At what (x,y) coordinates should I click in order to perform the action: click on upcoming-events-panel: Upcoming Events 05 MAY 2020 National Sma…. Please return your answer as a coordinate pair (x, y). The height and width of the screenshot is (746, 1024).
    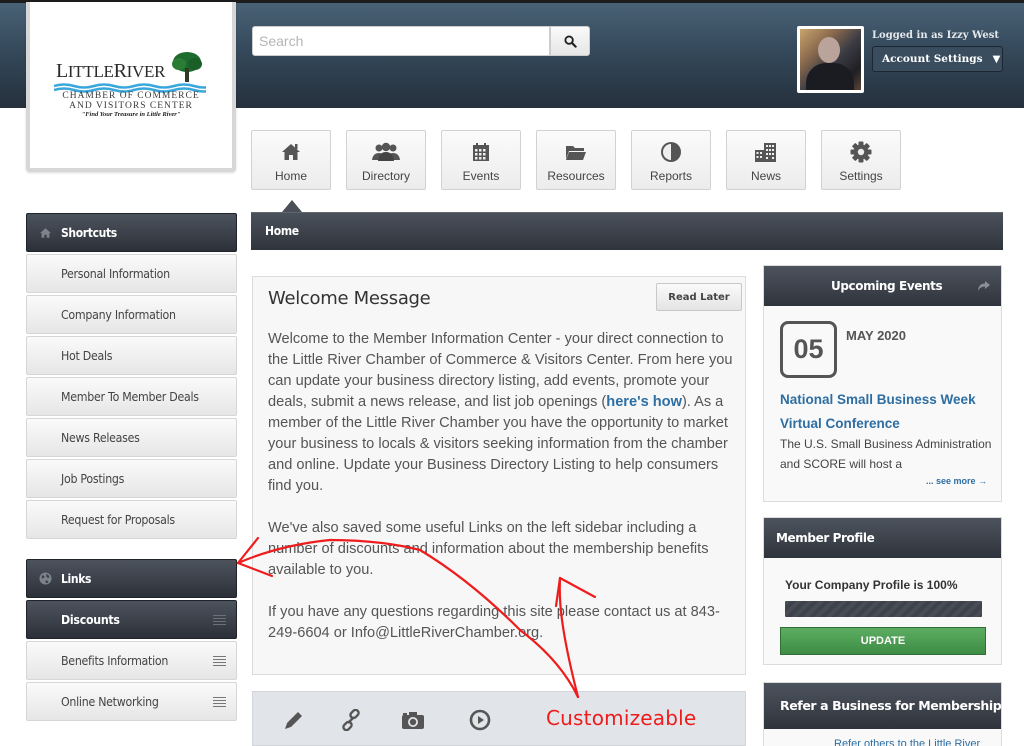
    Looking at the image, I should click on (882, 383).